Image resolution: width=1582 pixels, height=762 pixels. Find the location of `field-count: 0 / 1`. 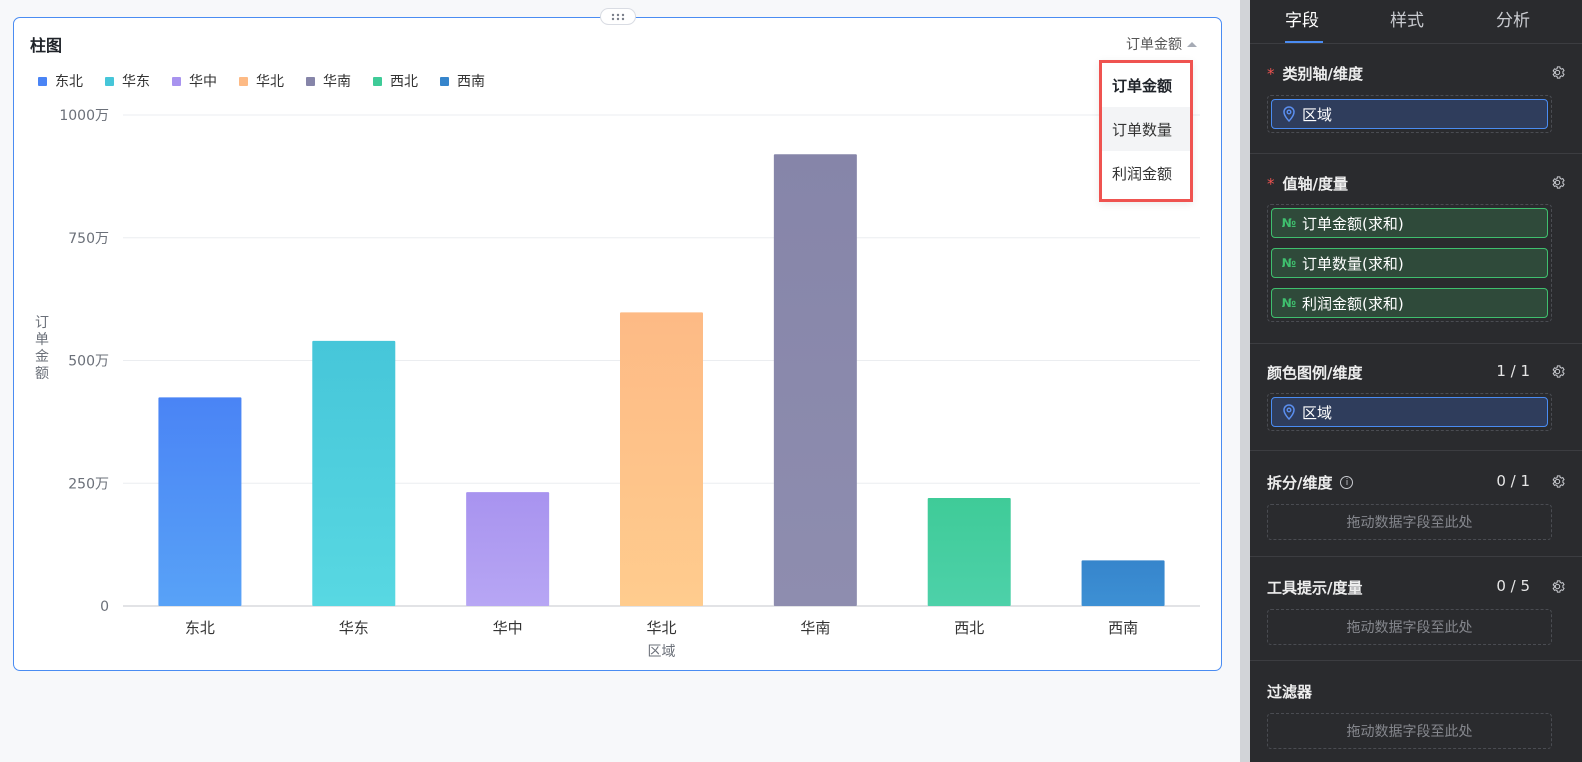

field-count: 0 / 1 is located at coordinates (1513, 481).